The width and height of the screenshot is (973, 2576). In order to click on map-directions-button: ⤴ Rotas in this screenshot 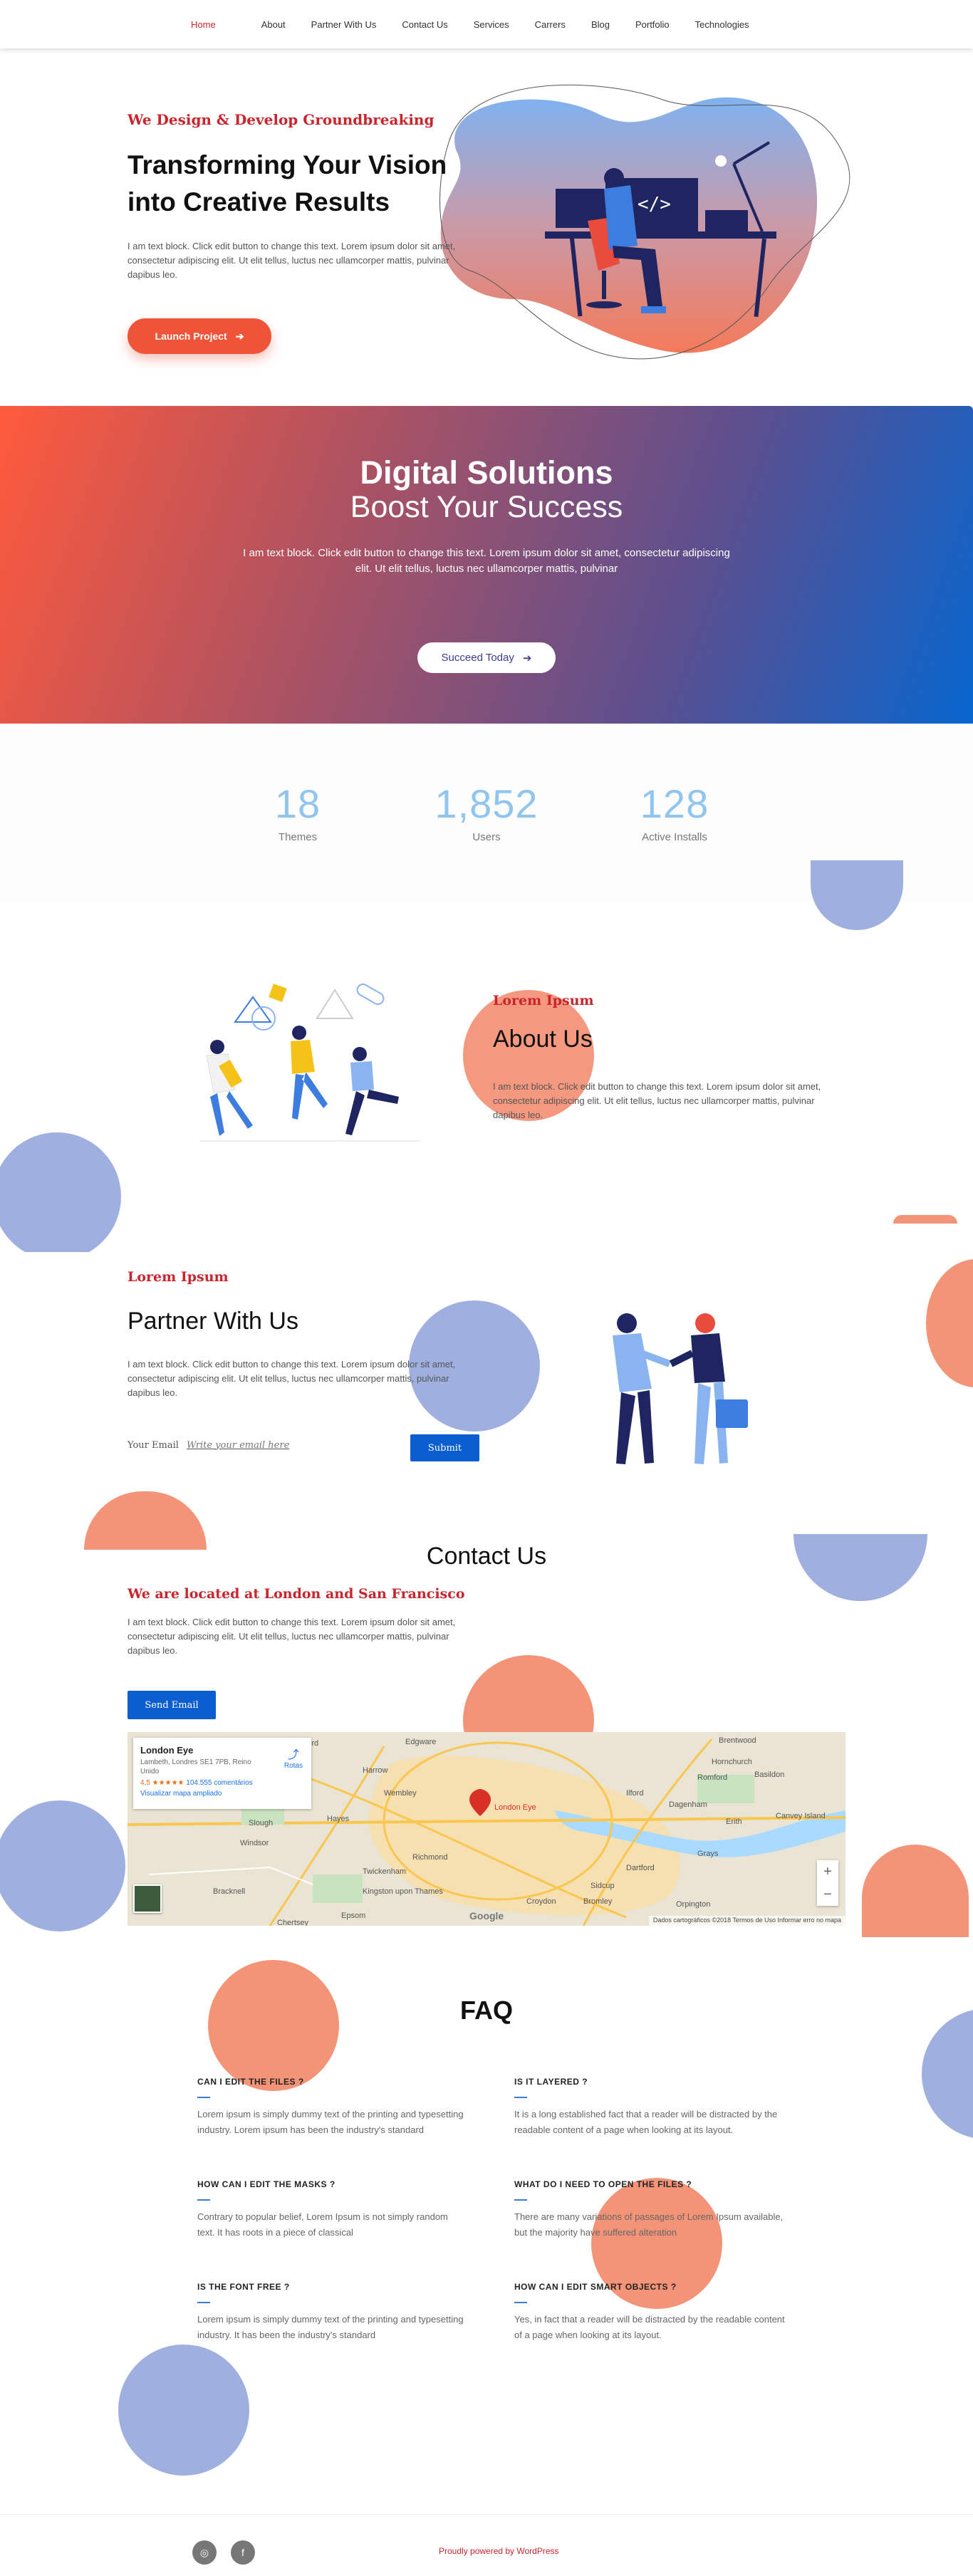, I will do `click(293, 1757)`.